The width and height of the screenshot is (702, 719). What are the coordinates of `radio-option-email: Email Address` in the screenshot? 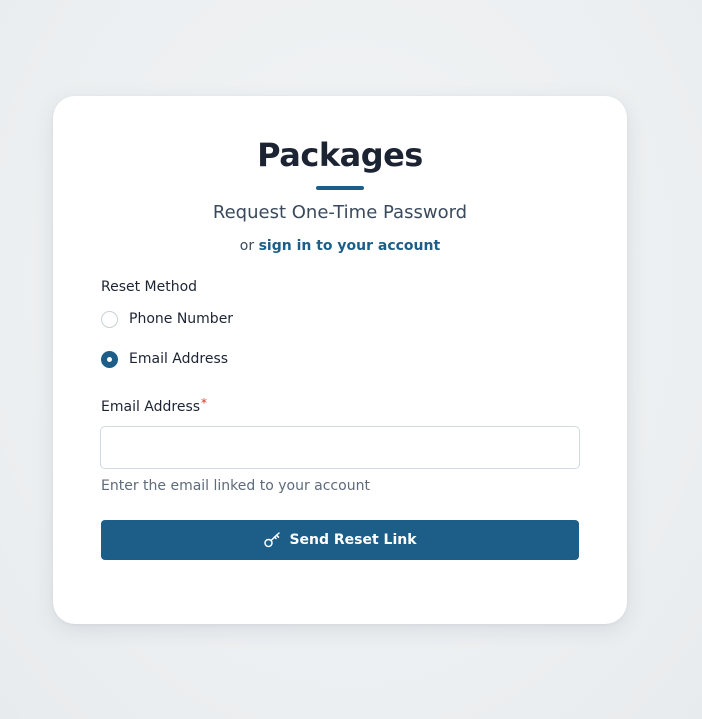 It's located at (164, 359).